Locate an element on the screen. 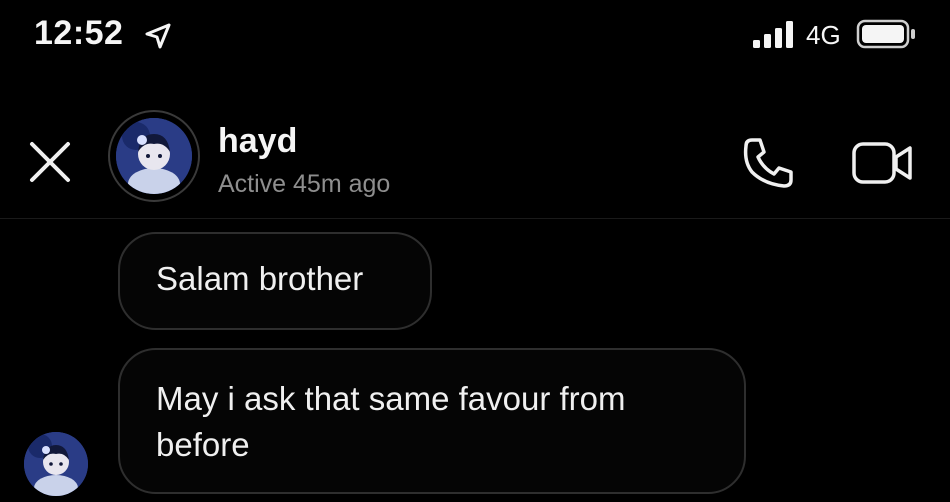 Image resolution: width=950 pixels, height=502 pixels. contact-avatar is located at coordinates (154, 156).